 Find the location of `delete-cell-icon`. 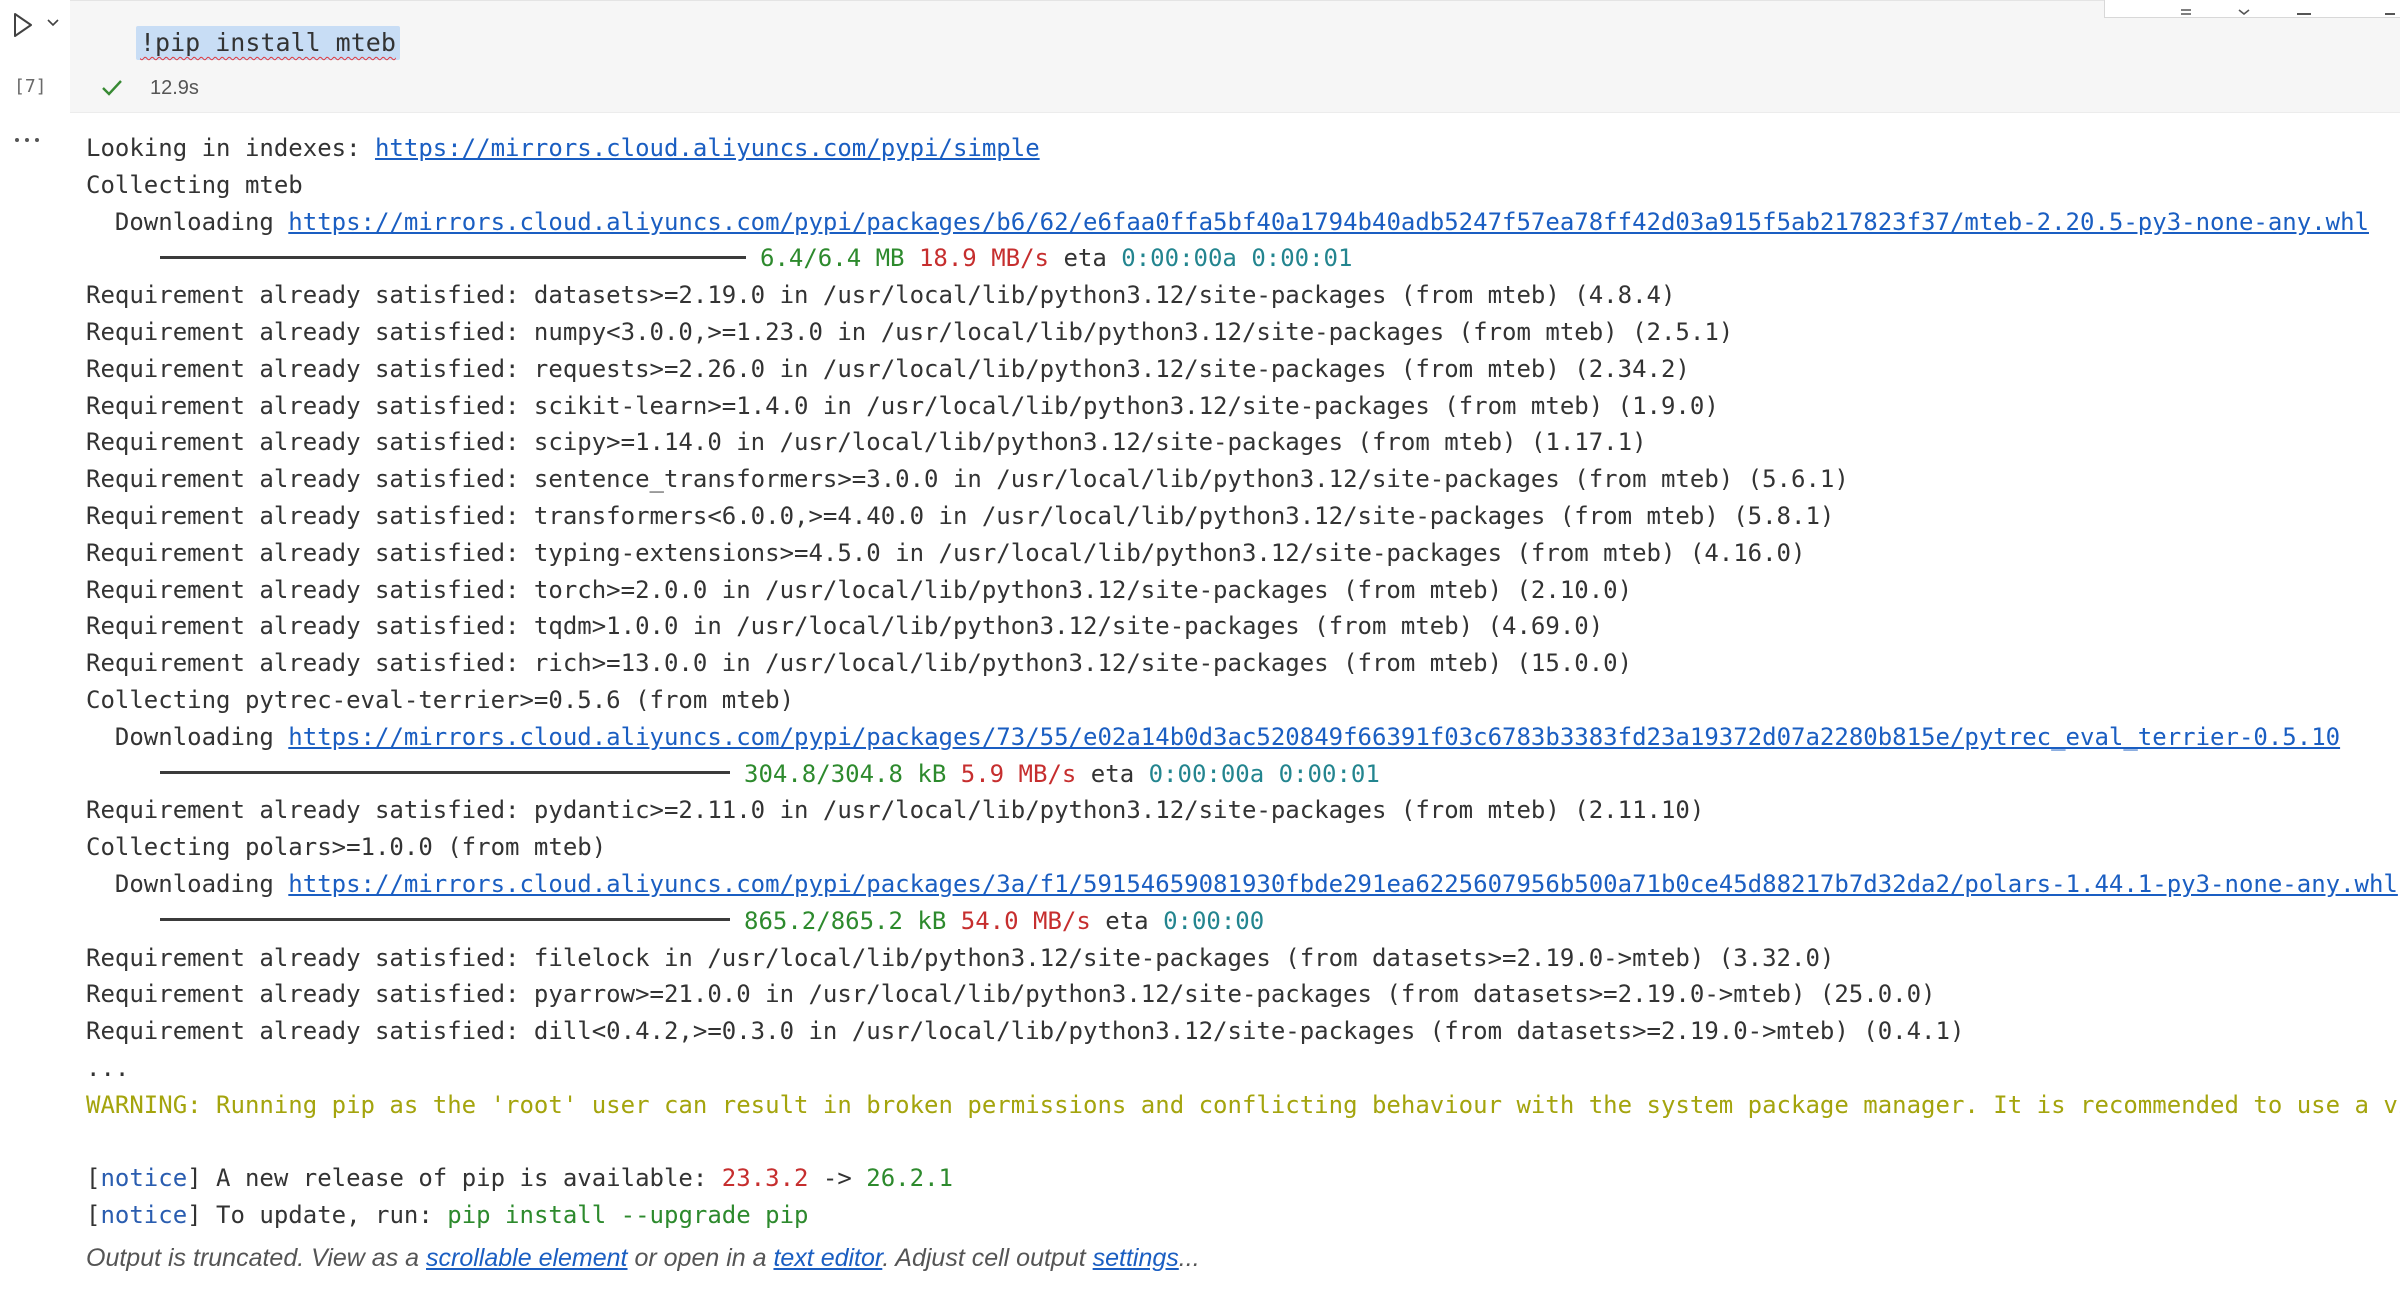

delete-cell-icon is located at coordinates (2390, 7).